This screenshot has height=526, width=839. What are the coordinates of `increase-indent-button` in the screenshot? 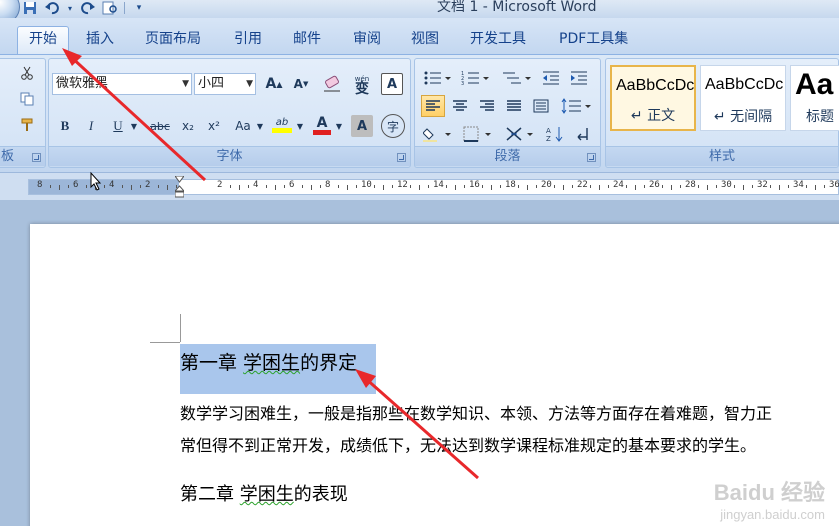 It's located at (579, 78).